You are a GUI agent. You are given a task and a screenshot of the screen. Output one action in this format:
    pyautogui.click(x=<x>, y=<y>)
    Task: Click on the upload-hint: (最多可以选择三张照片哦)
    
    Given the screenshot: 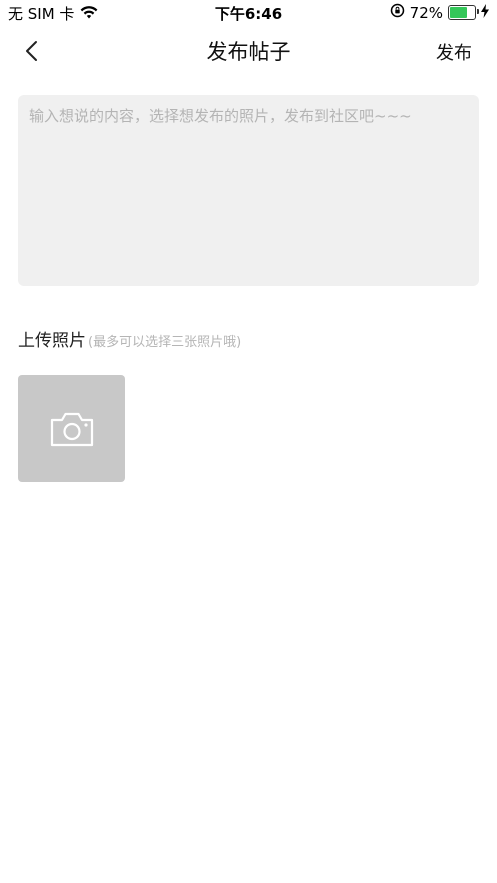 What is the action you would take?
    pyautogui.click(x=165, y=342)
    